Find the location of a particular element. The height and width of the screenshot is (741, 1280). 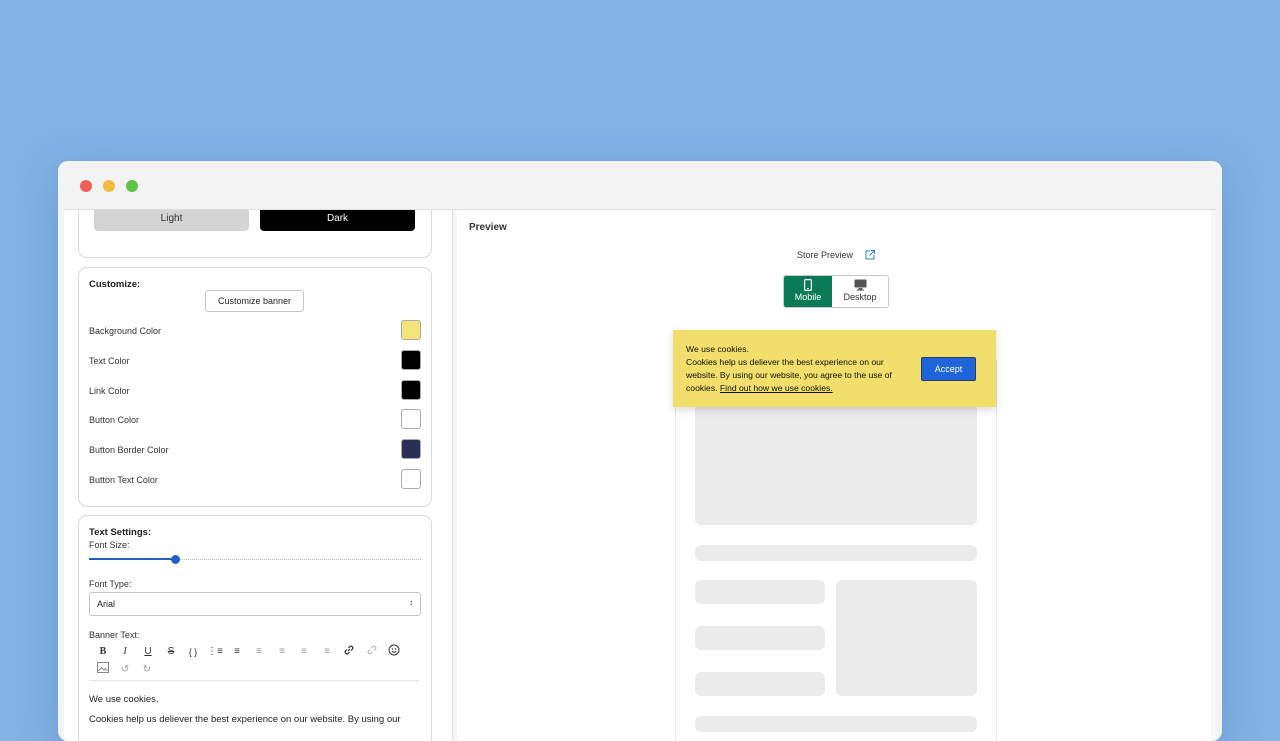

button-color-label: Button Color is located at coordinates (114, 420).